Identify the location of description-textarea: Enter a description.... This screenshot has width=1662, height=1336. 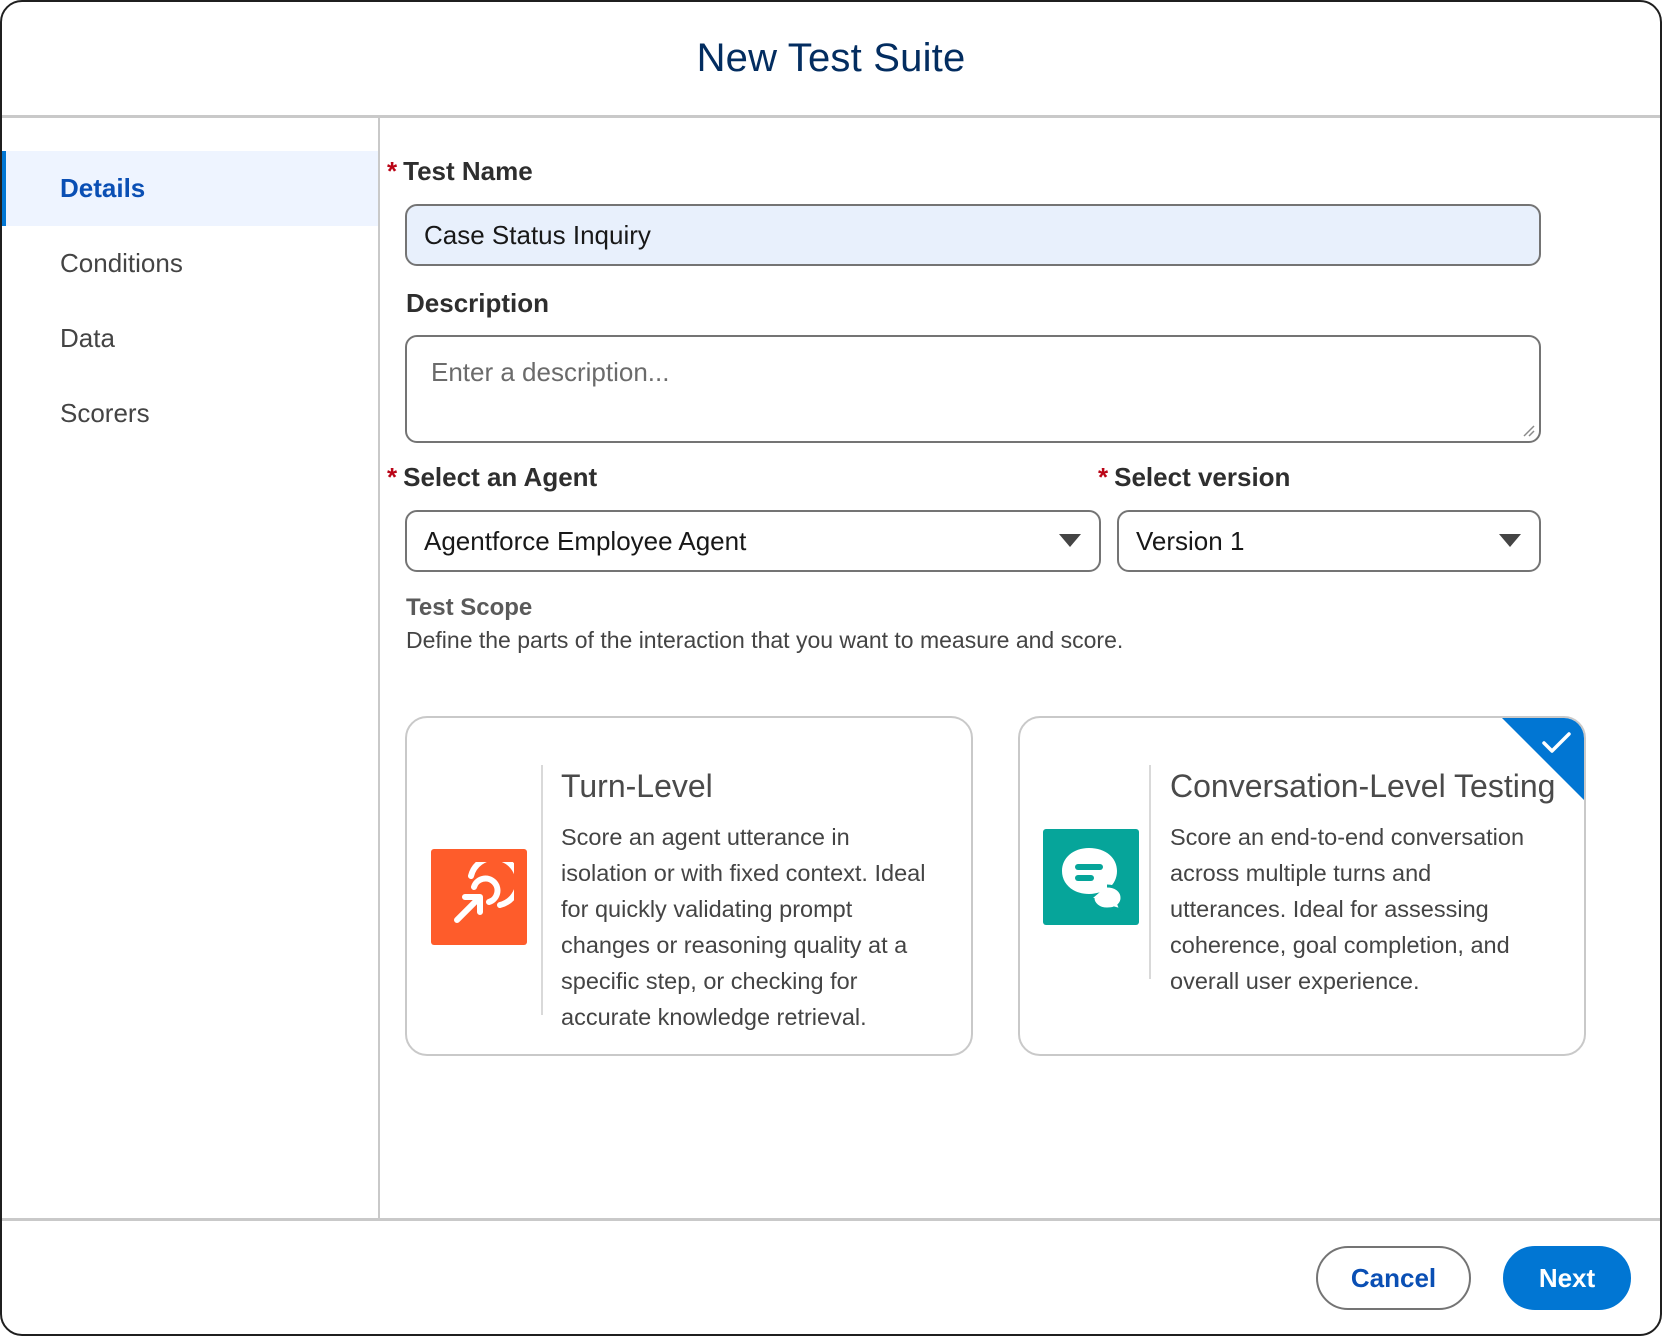
(973, 389).